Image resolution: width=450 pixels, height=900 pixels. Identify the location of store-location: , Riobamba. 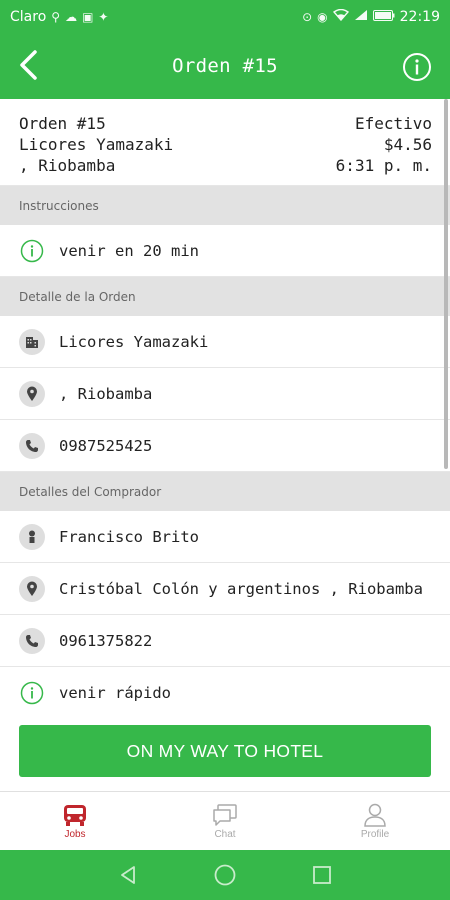
(67, 165).